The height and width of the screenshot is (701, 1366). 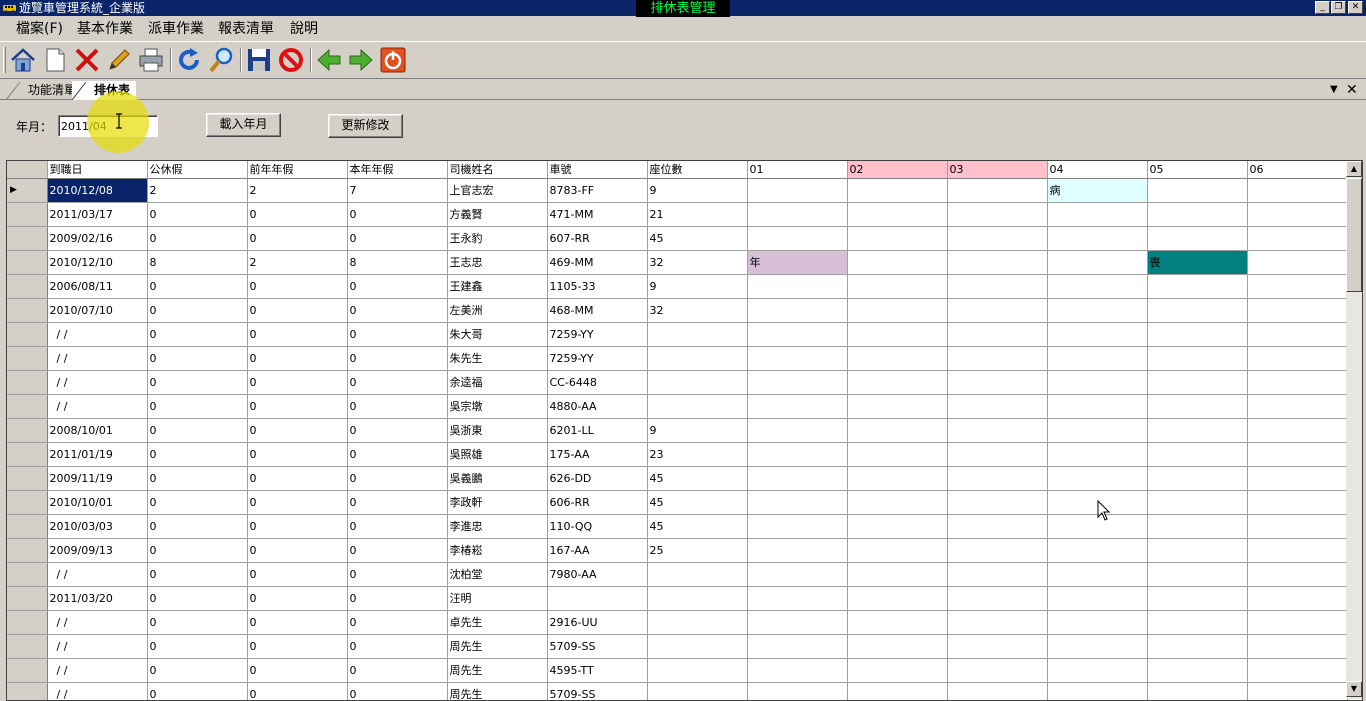 I want to click on restore-button: ❐, so click(x=1338, y=7).